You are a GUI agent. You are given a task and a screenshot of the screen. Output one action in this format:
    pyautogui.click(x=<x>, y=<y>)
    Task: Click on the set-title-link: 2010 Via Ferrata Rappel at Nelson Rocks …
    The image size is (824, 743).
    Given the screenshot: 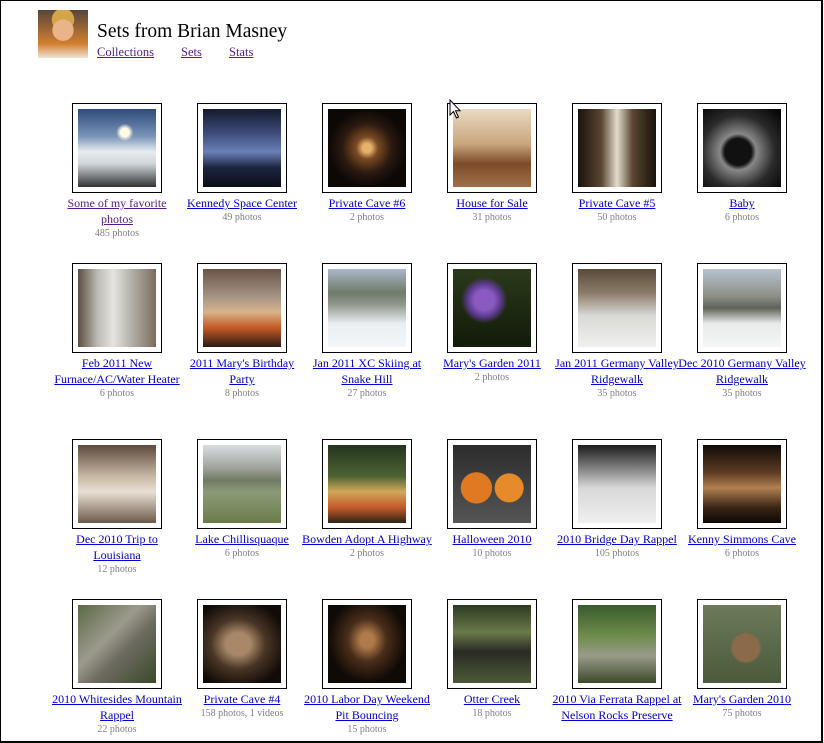 What is the action you would take?
    pyautogui.click(x=617, y=707)
    